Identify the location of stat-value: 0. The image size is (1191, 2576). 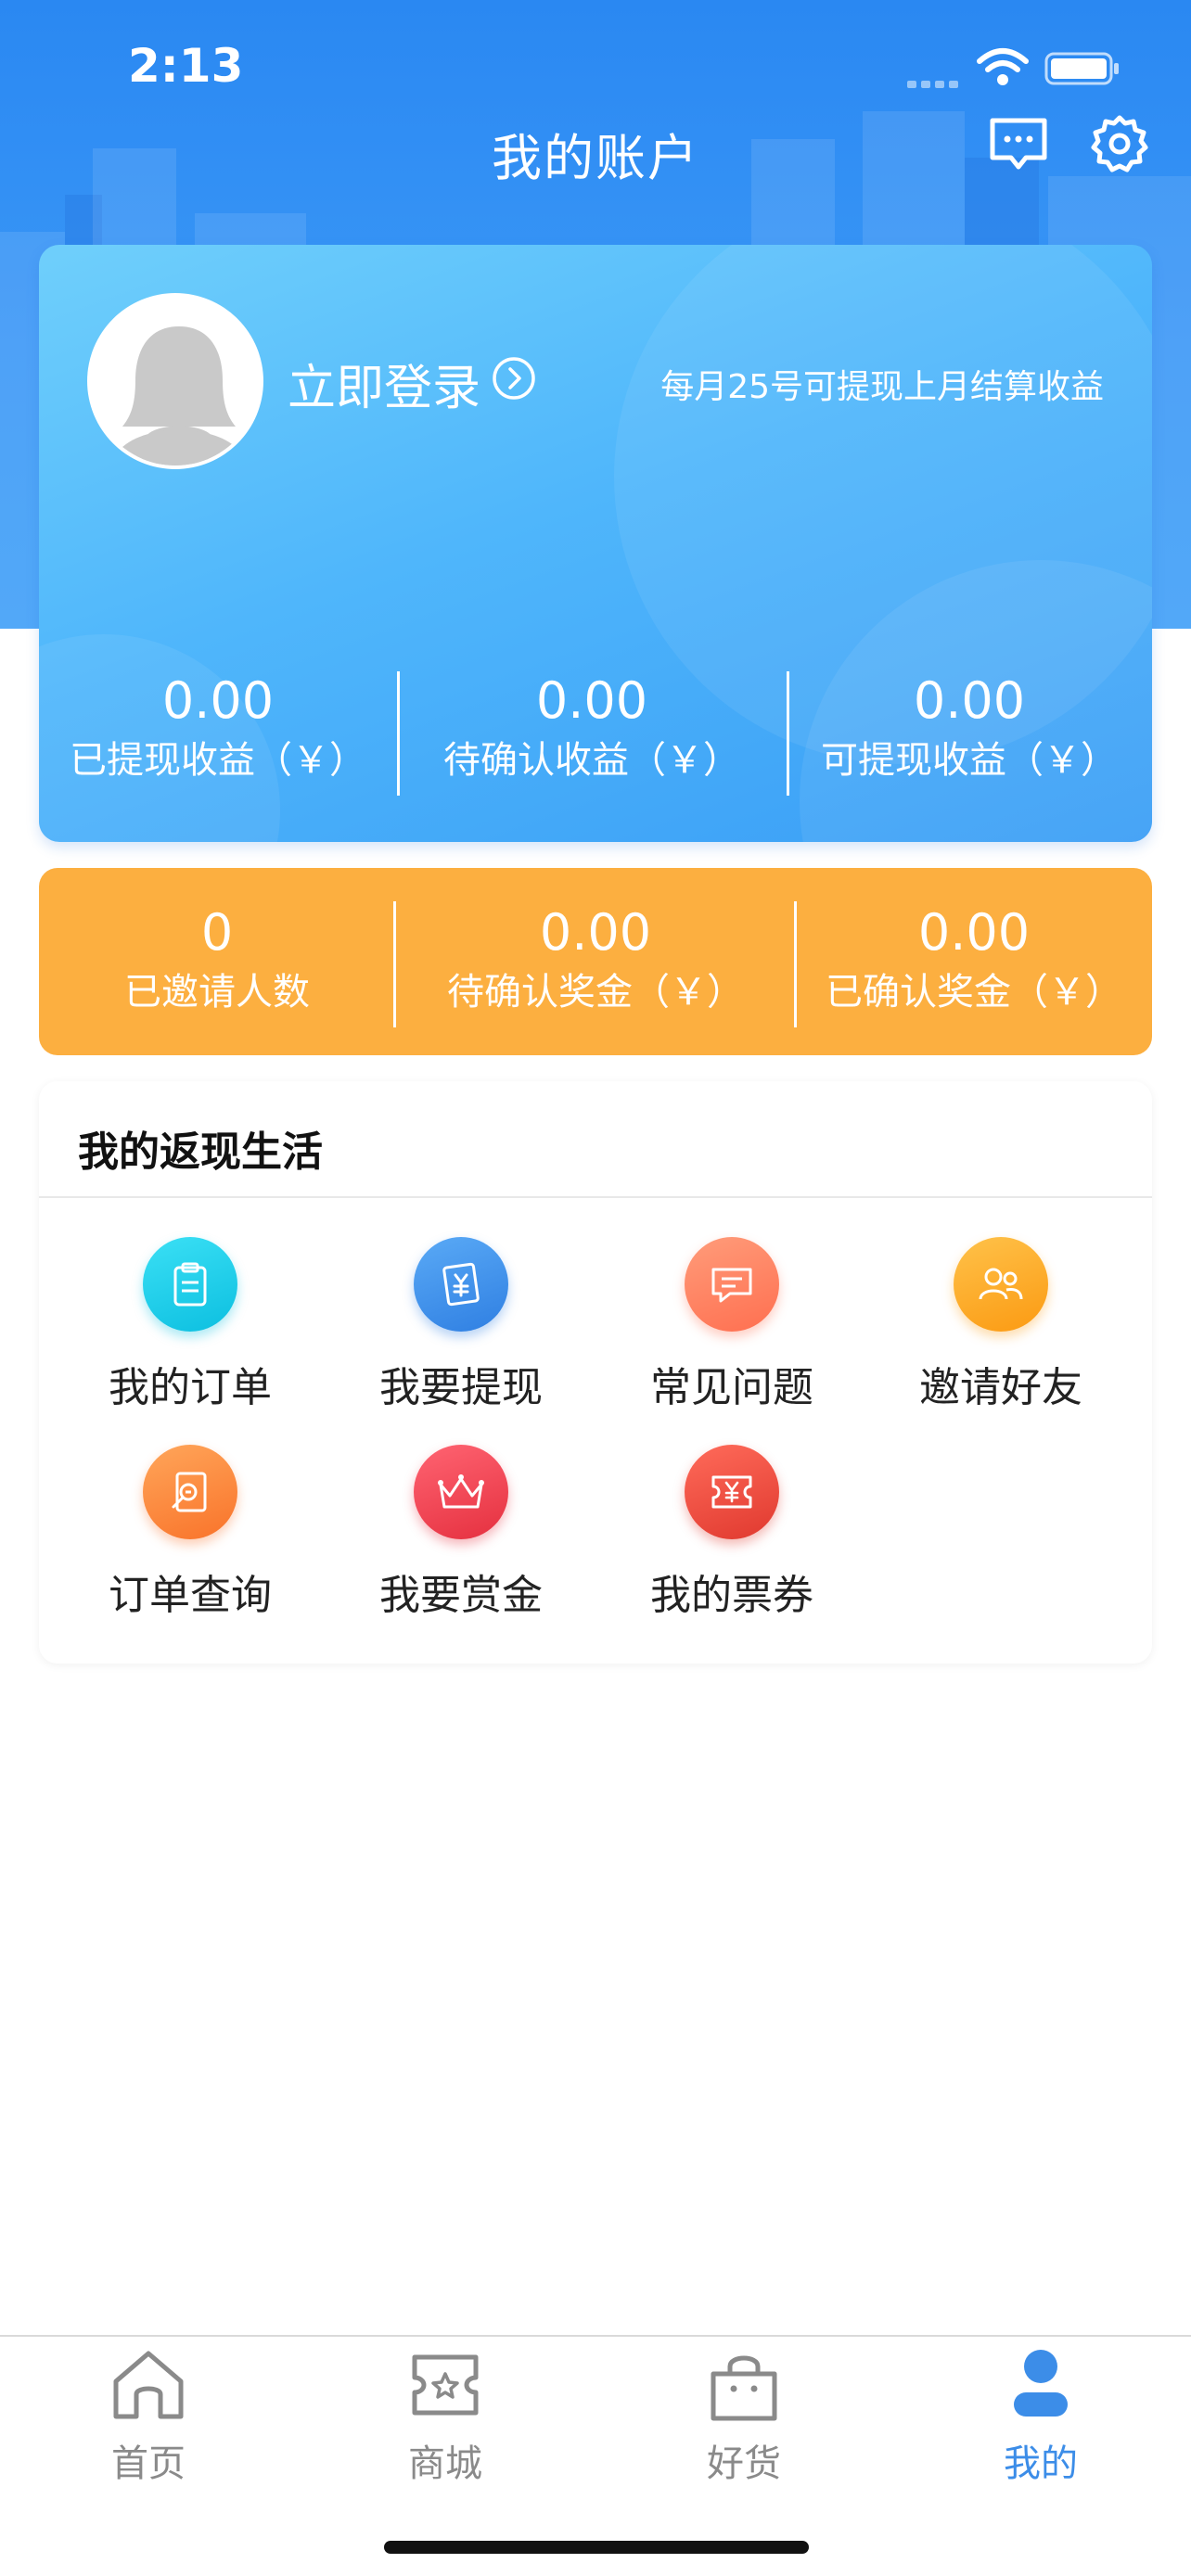
(217, 933).